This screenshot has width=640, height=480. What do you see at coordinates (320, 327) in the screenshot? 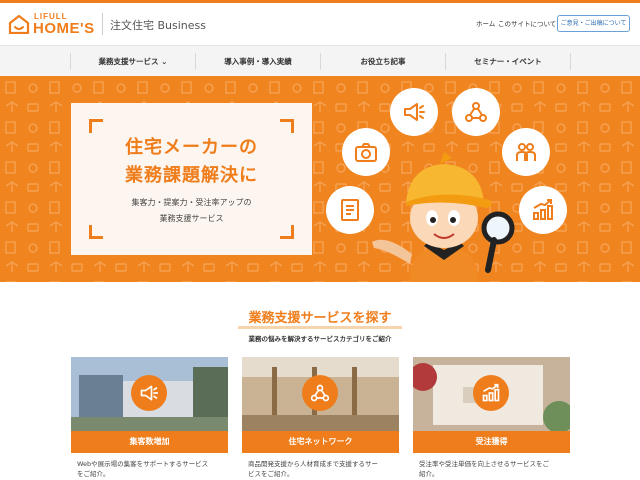
I see `section-title-underline` at bounding box center [320, 327].